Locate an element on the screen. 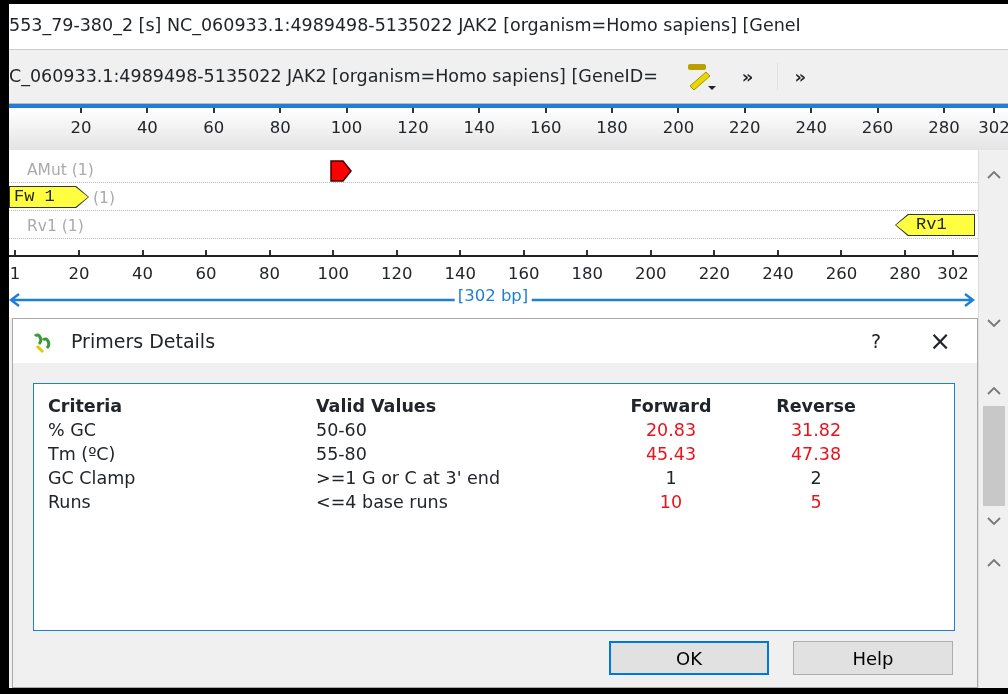  ruler-label: 1 is located at coordinates (15, 274).